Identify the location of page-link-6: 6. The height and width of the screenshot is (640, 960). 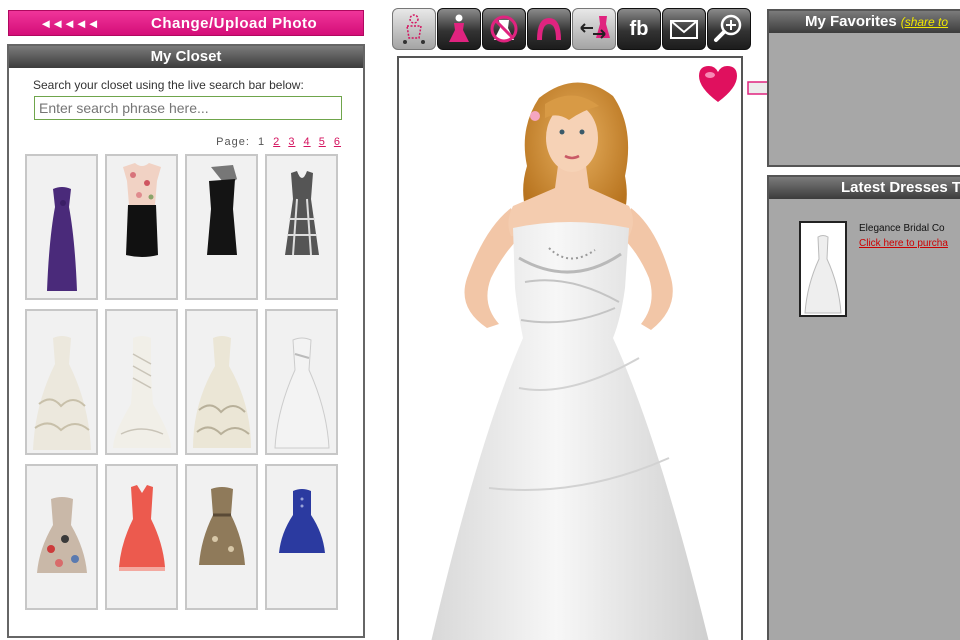
(337, 142).